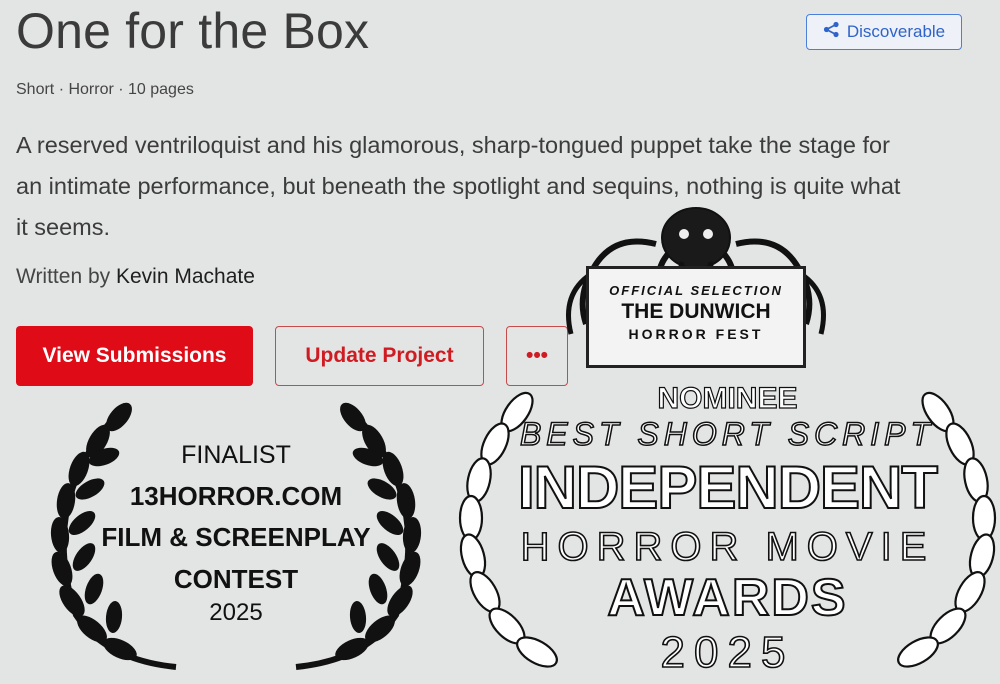 The height and width of the screenshot is (684, 1000). I want to click on discoverable-label: Discoverable, so click(896, 31).